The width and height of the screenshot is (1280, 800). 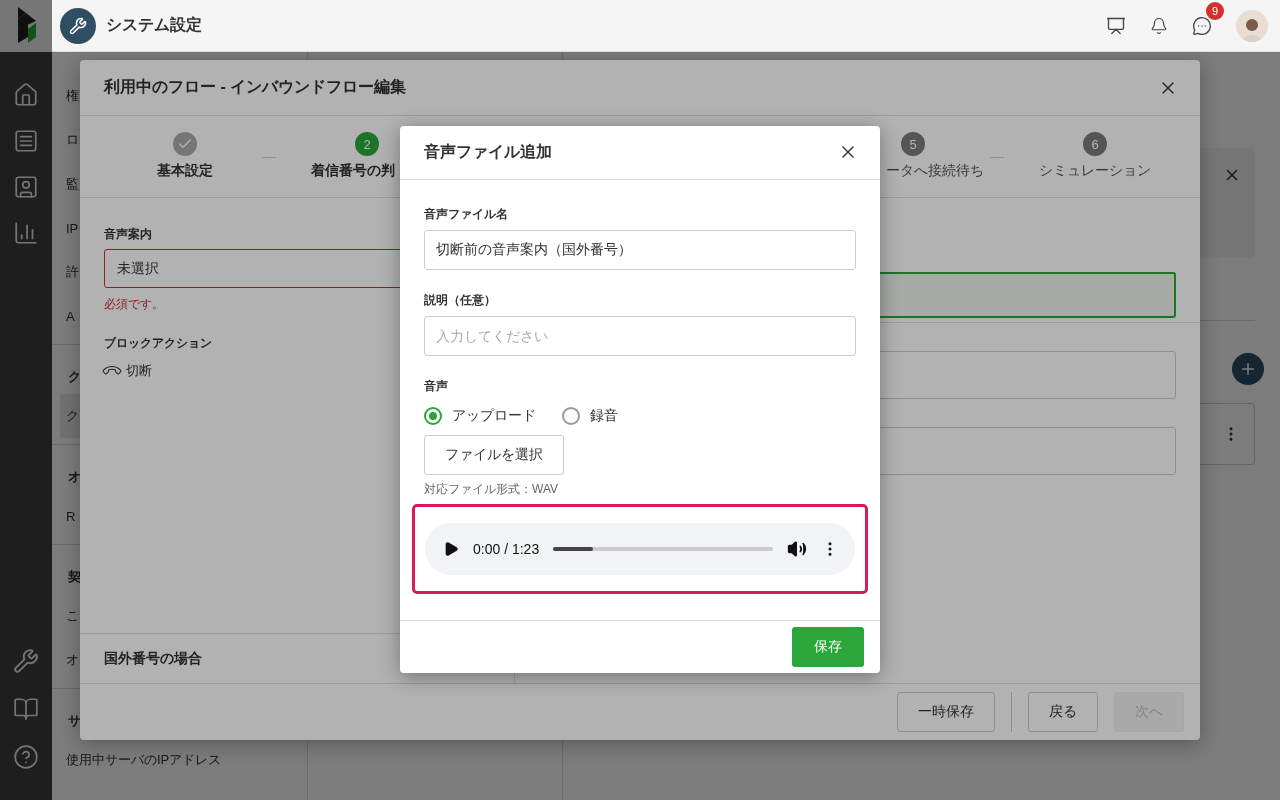 I want to click on modal-title: 利用中のフロー - インバウンドフロー編集, so click(x=255, y=87).